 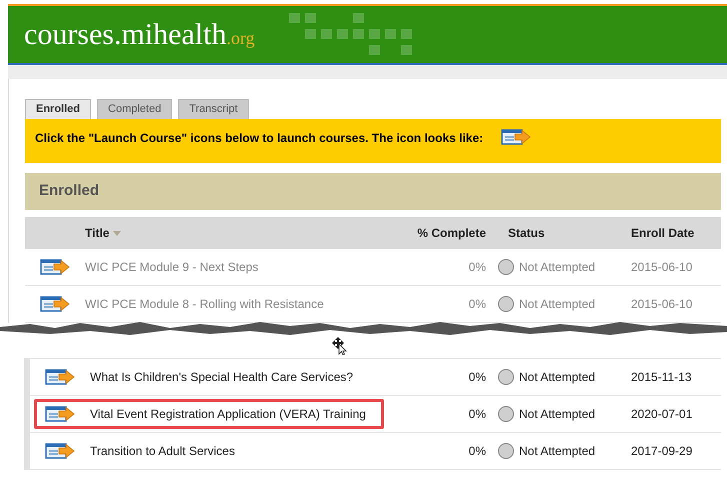 What do you see at coordinates (676, 233) in the screenshot?
I see `column-header: Enroll Date` at bounding box center [676, 233].